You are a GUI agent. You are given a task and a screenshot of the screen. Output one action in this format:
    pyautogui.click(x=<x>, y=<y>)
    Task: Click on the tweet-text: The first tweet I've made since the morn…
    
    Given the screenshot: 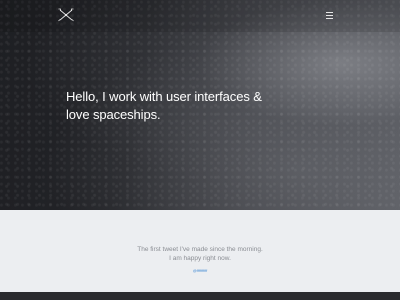 What is the action you would take?
    pyautogui.click(x=200, y=254)
    